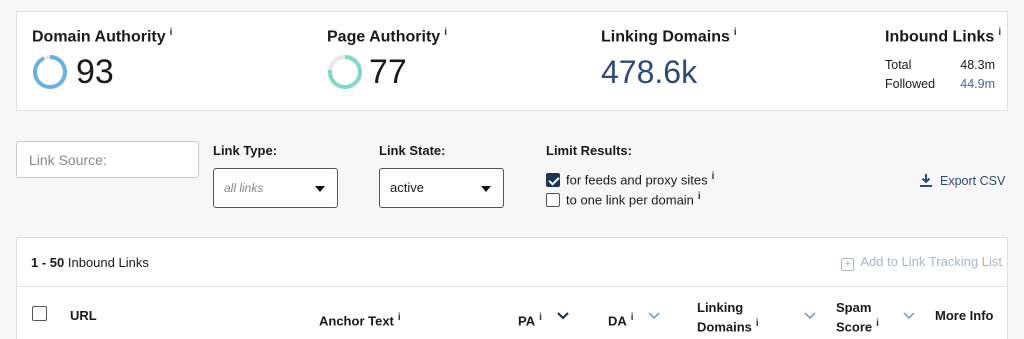 Image resolution: width=1024 pixels, height=339 pixels. Describe the element at coordinates (665, 37) in the screenshot. I see `linking-domains-label: Linking Domains` at that location.